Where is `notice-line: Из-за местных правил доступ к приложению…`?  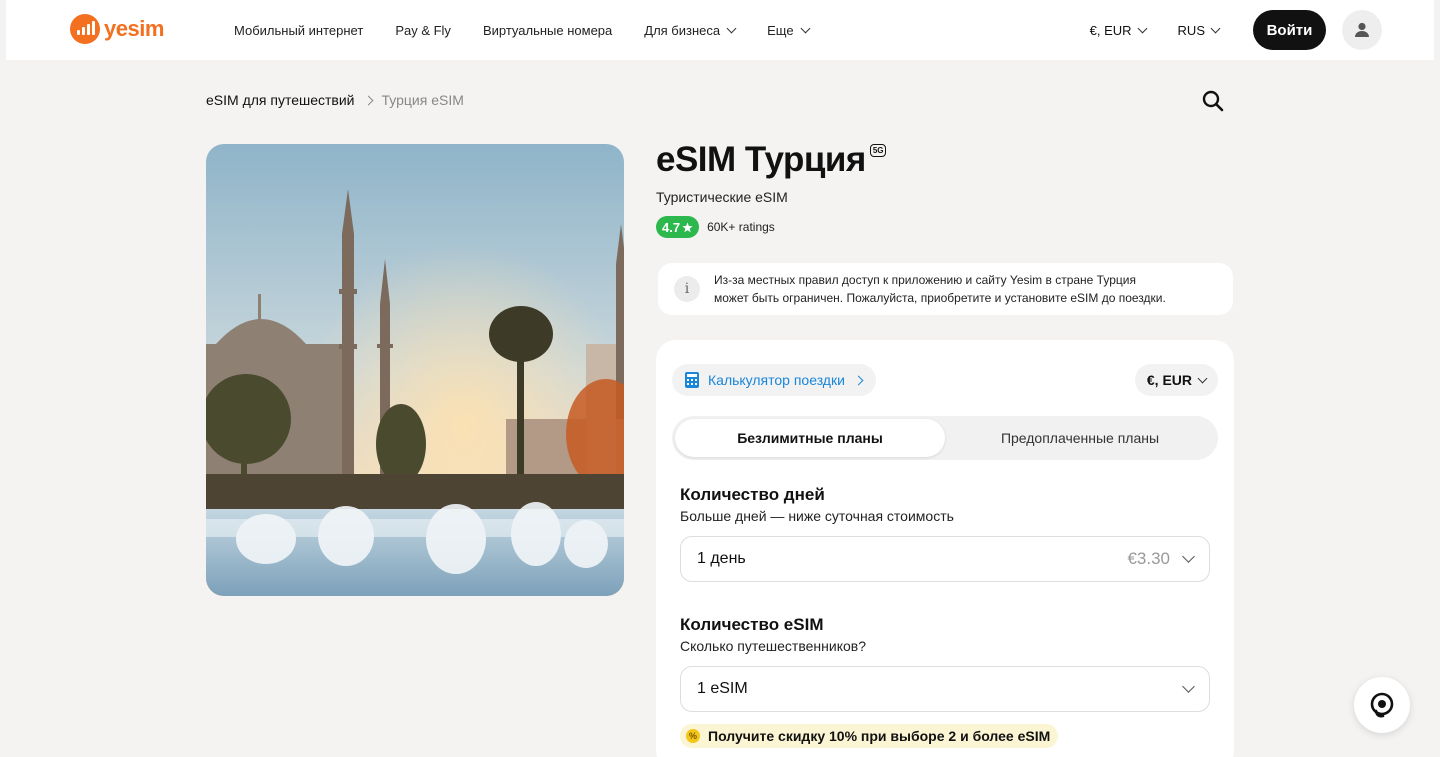 notice-line: Из-за местных правил доступ к приложению… is located at coordinates (925, 280).